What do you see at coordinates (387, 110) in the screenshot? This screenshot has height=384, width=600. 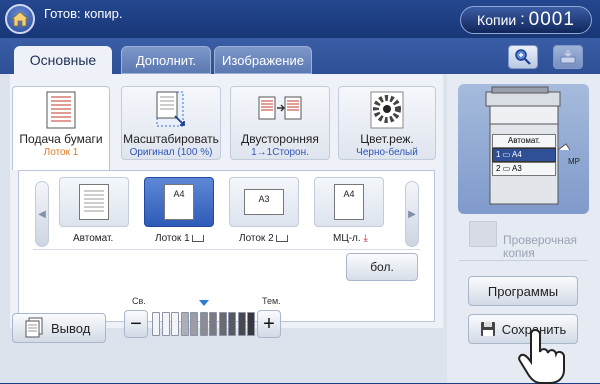 I see `color-mode-icon` at bounding box center [387, 110].